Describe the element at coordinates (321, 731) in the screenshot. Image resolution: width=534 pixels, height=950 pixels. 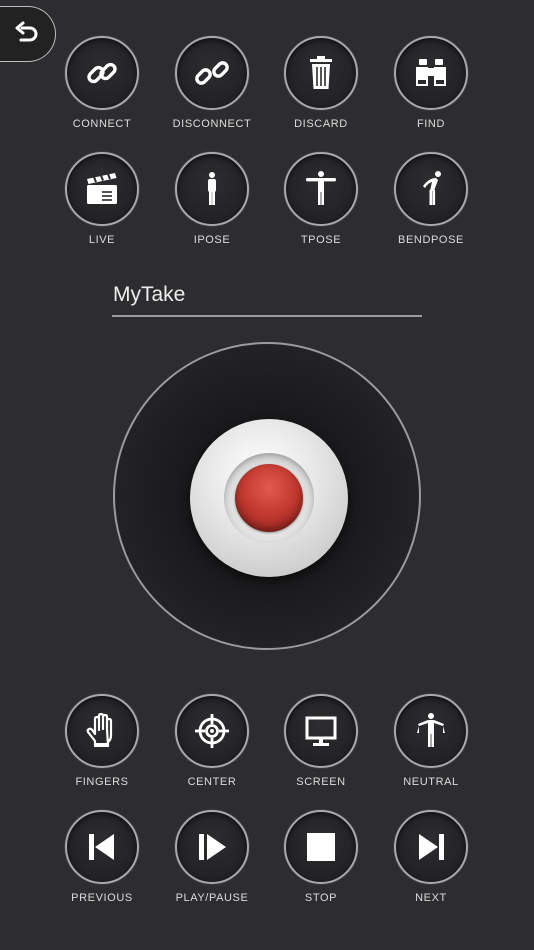
I see `monitor-icon` at that location.